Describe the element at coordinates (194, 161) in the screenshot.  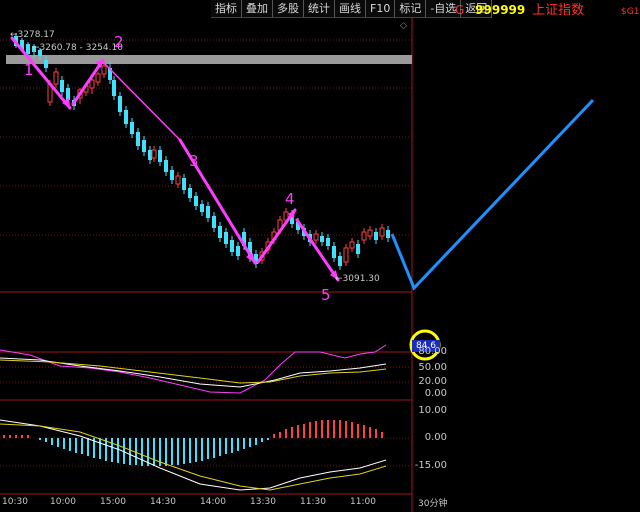
I see `wave-mark-3: 3` at that location.